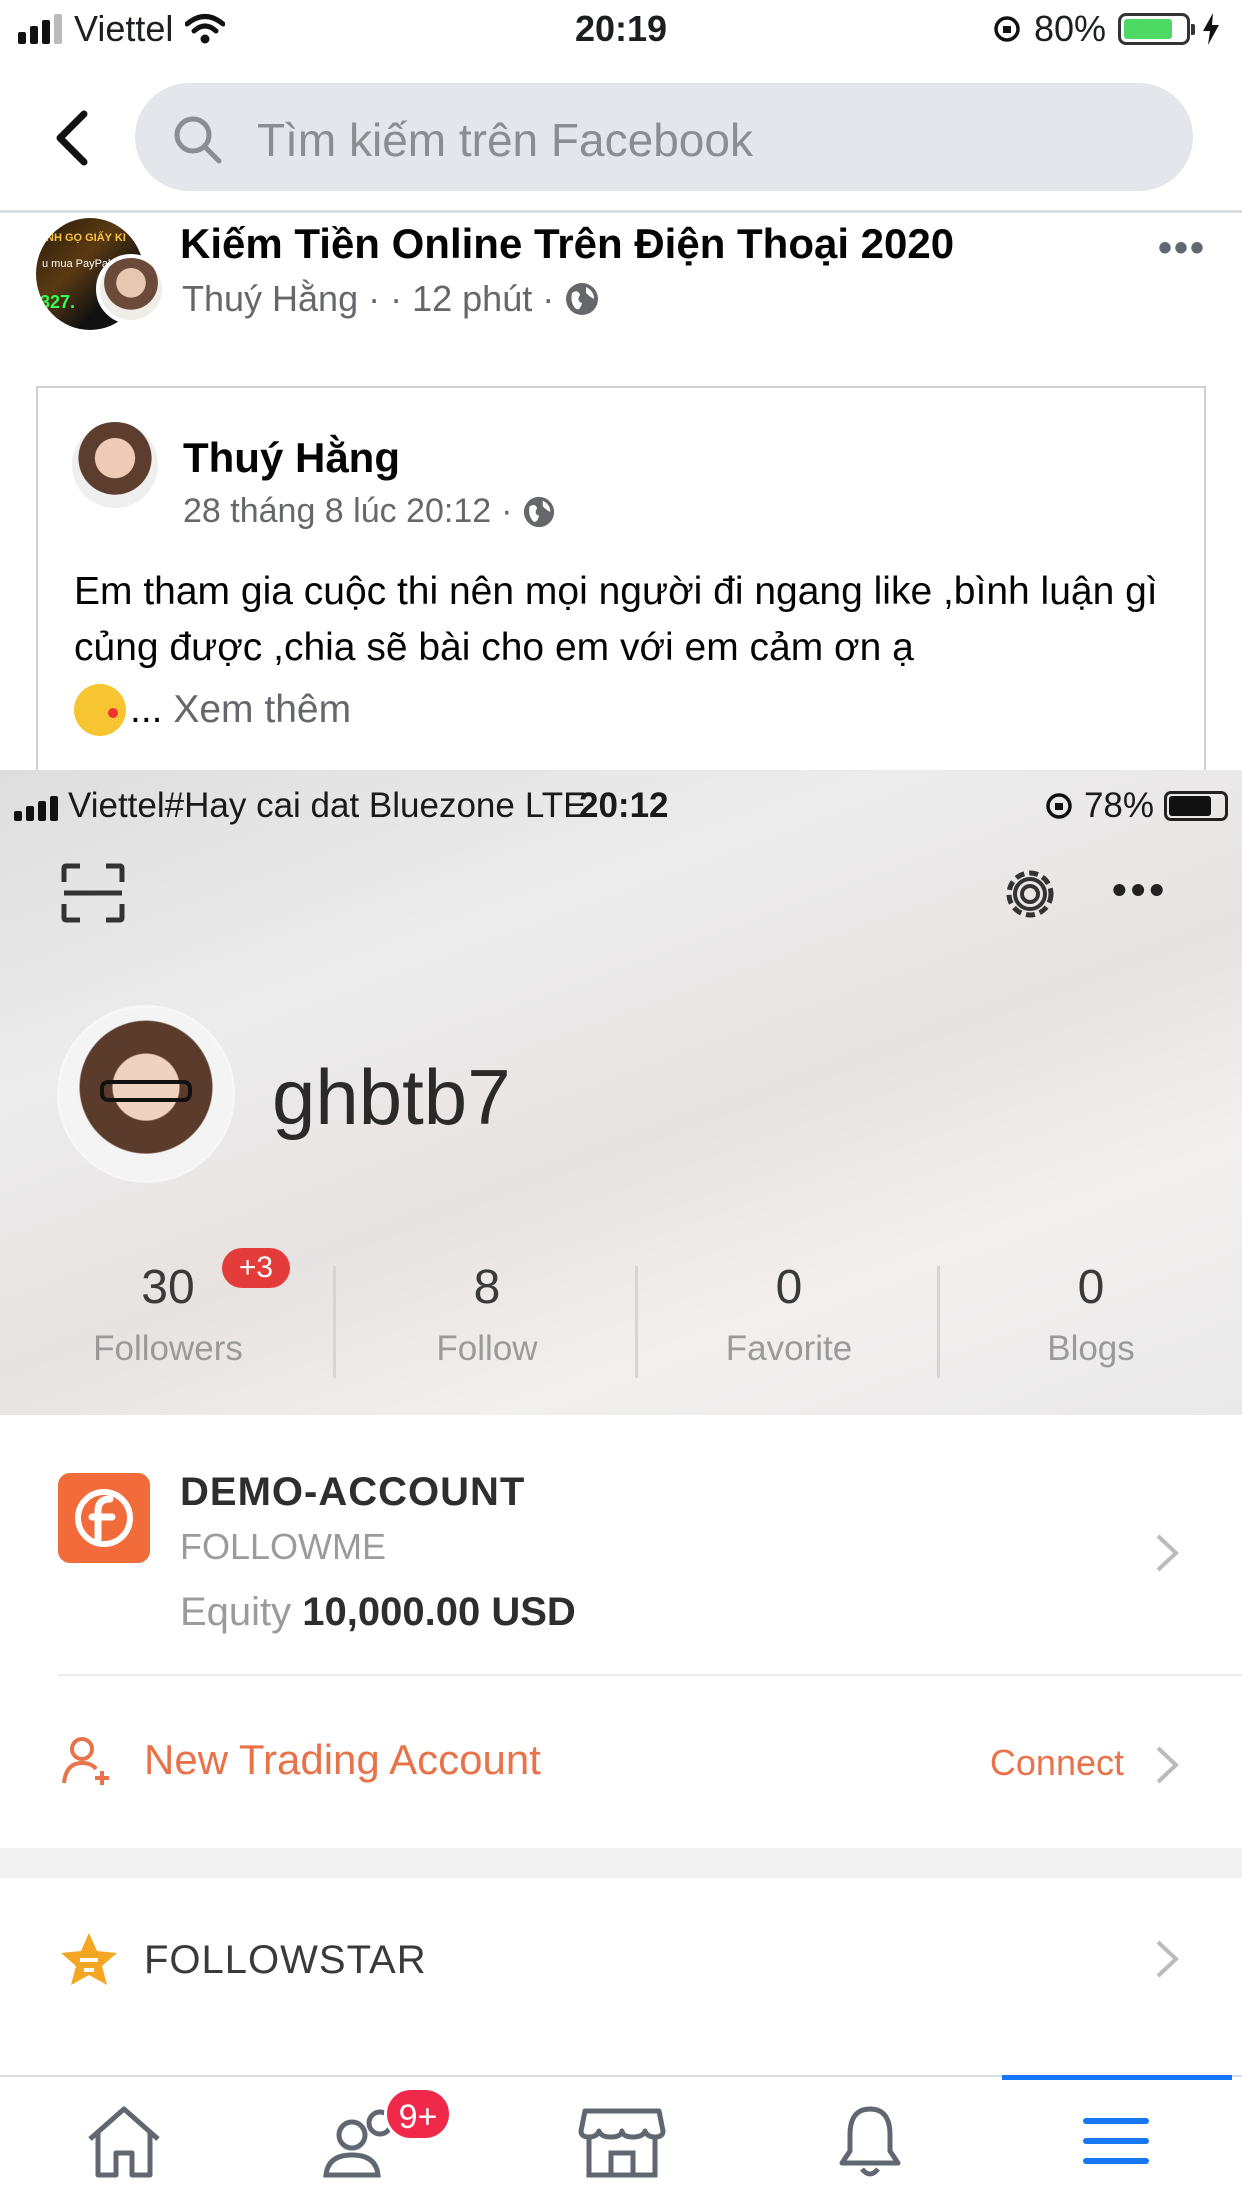  Describe the element at coordinates (270, 299) in the screenshot. I see `post-author: Thuý Hằng` at that location.